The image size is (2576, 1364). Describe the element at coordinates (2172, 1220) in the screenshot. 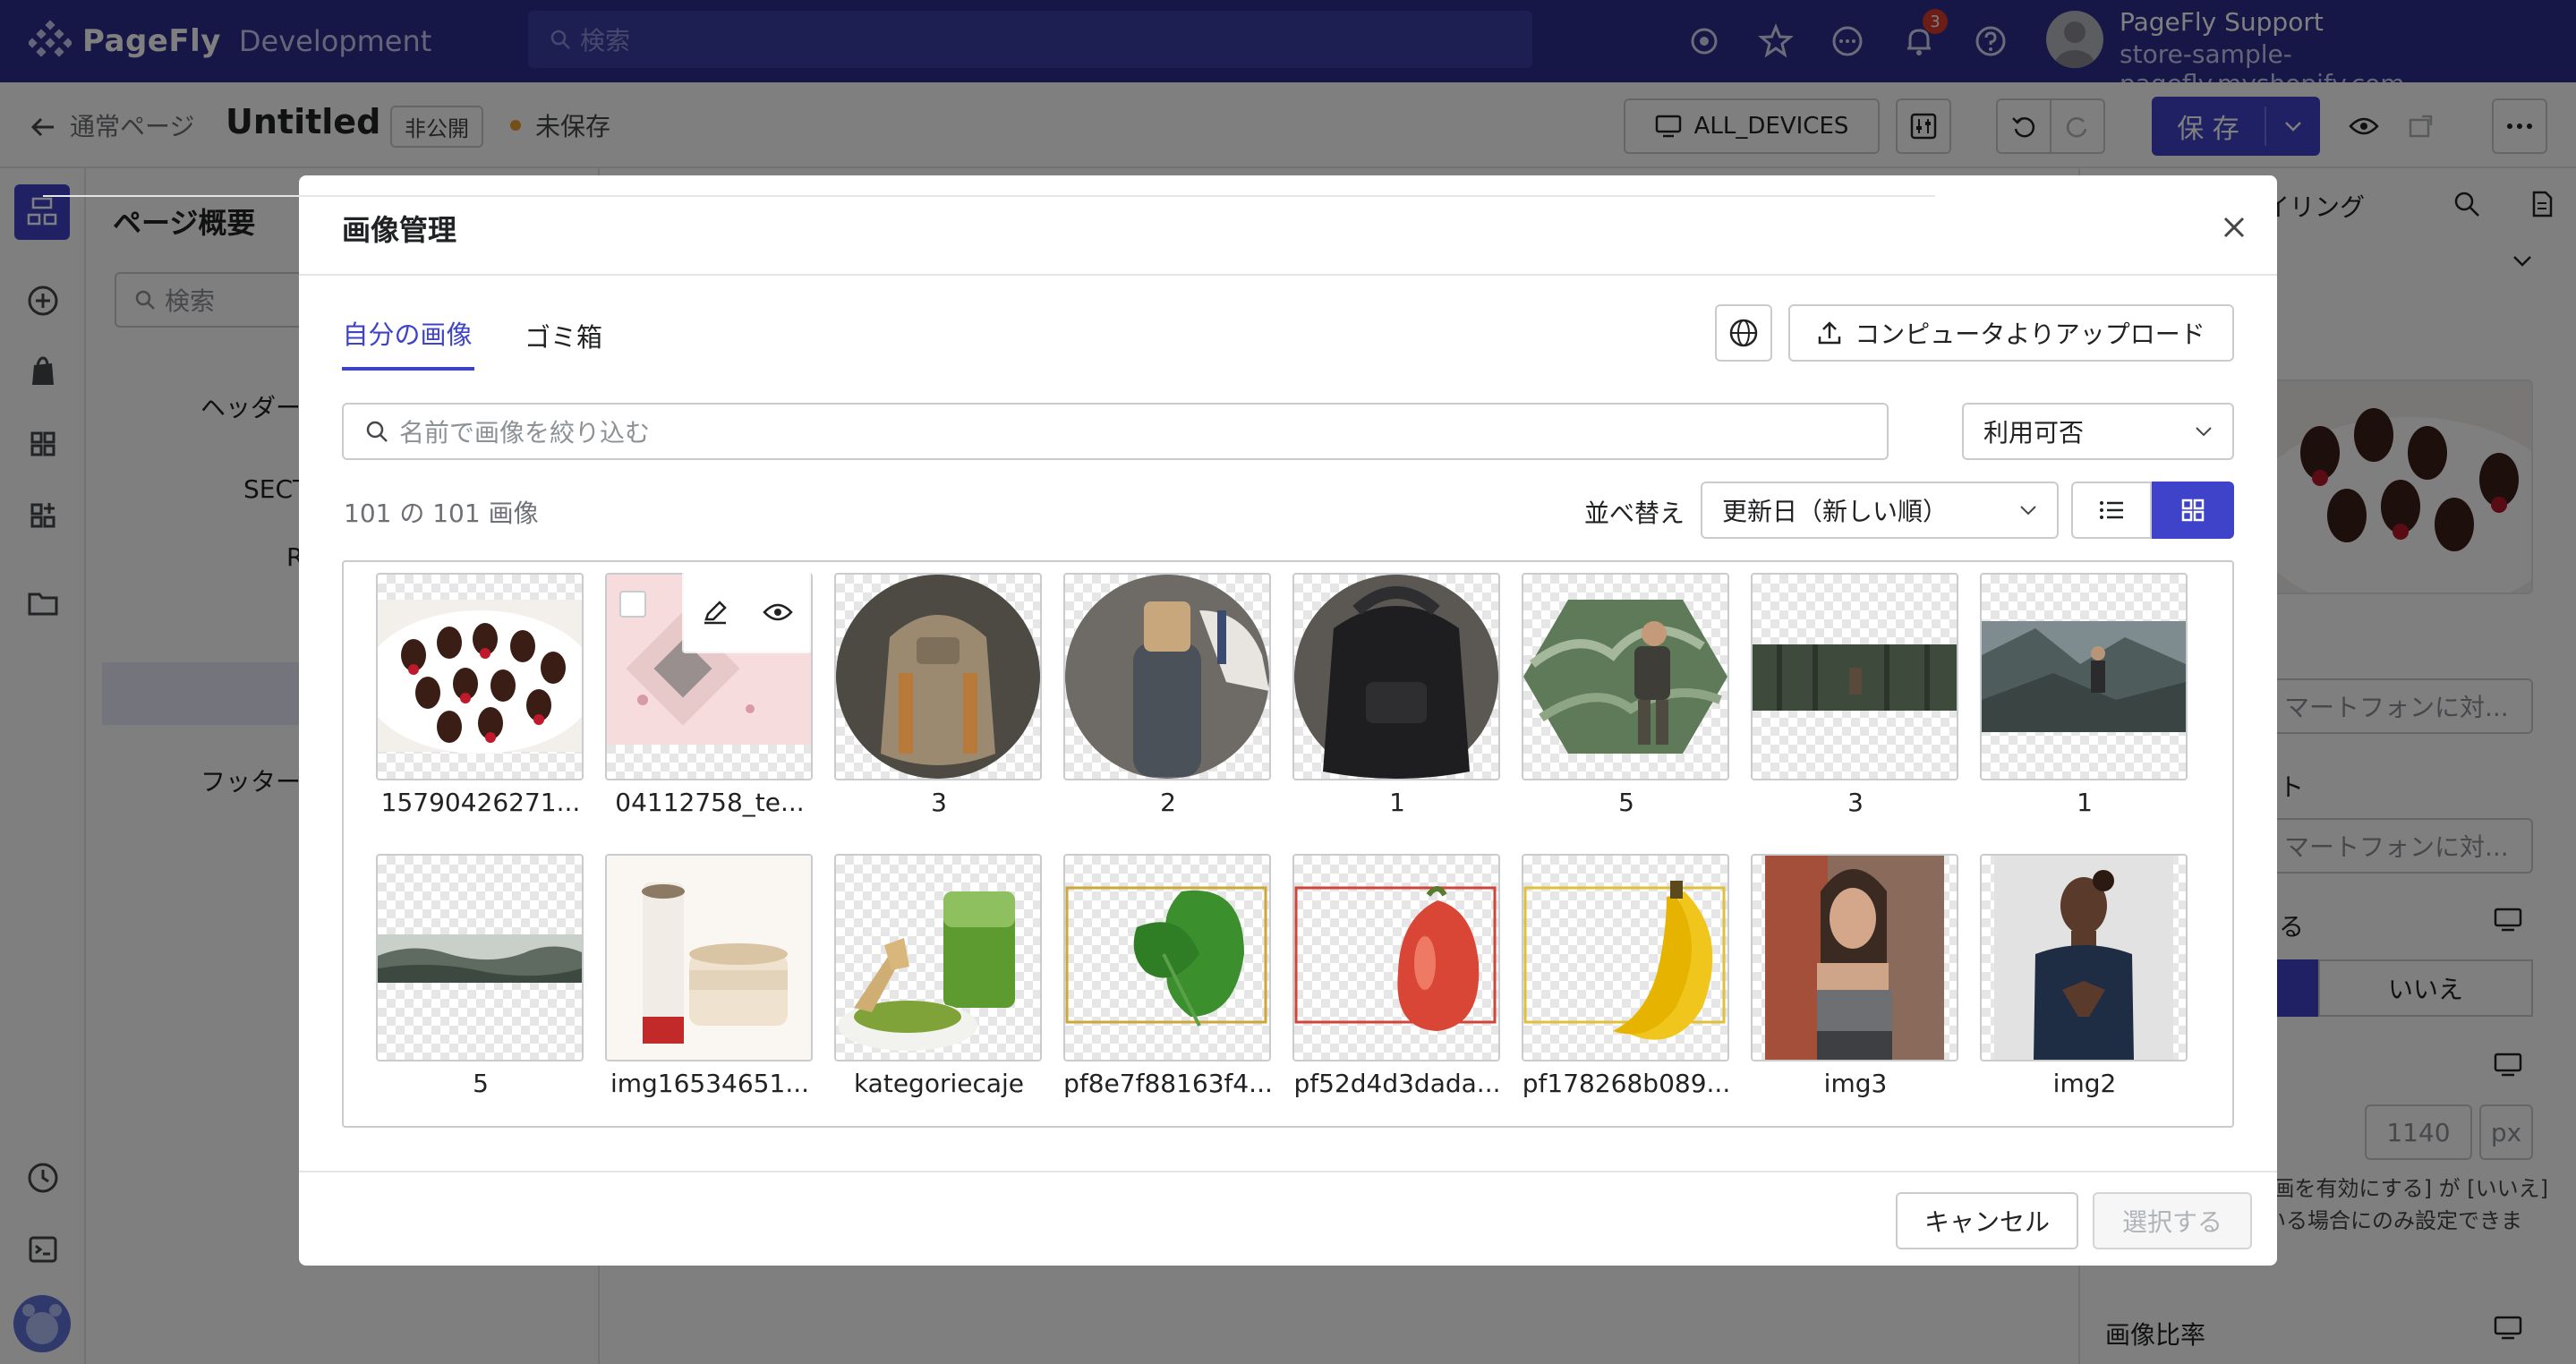

I see `select-button: 選択する` at that location.